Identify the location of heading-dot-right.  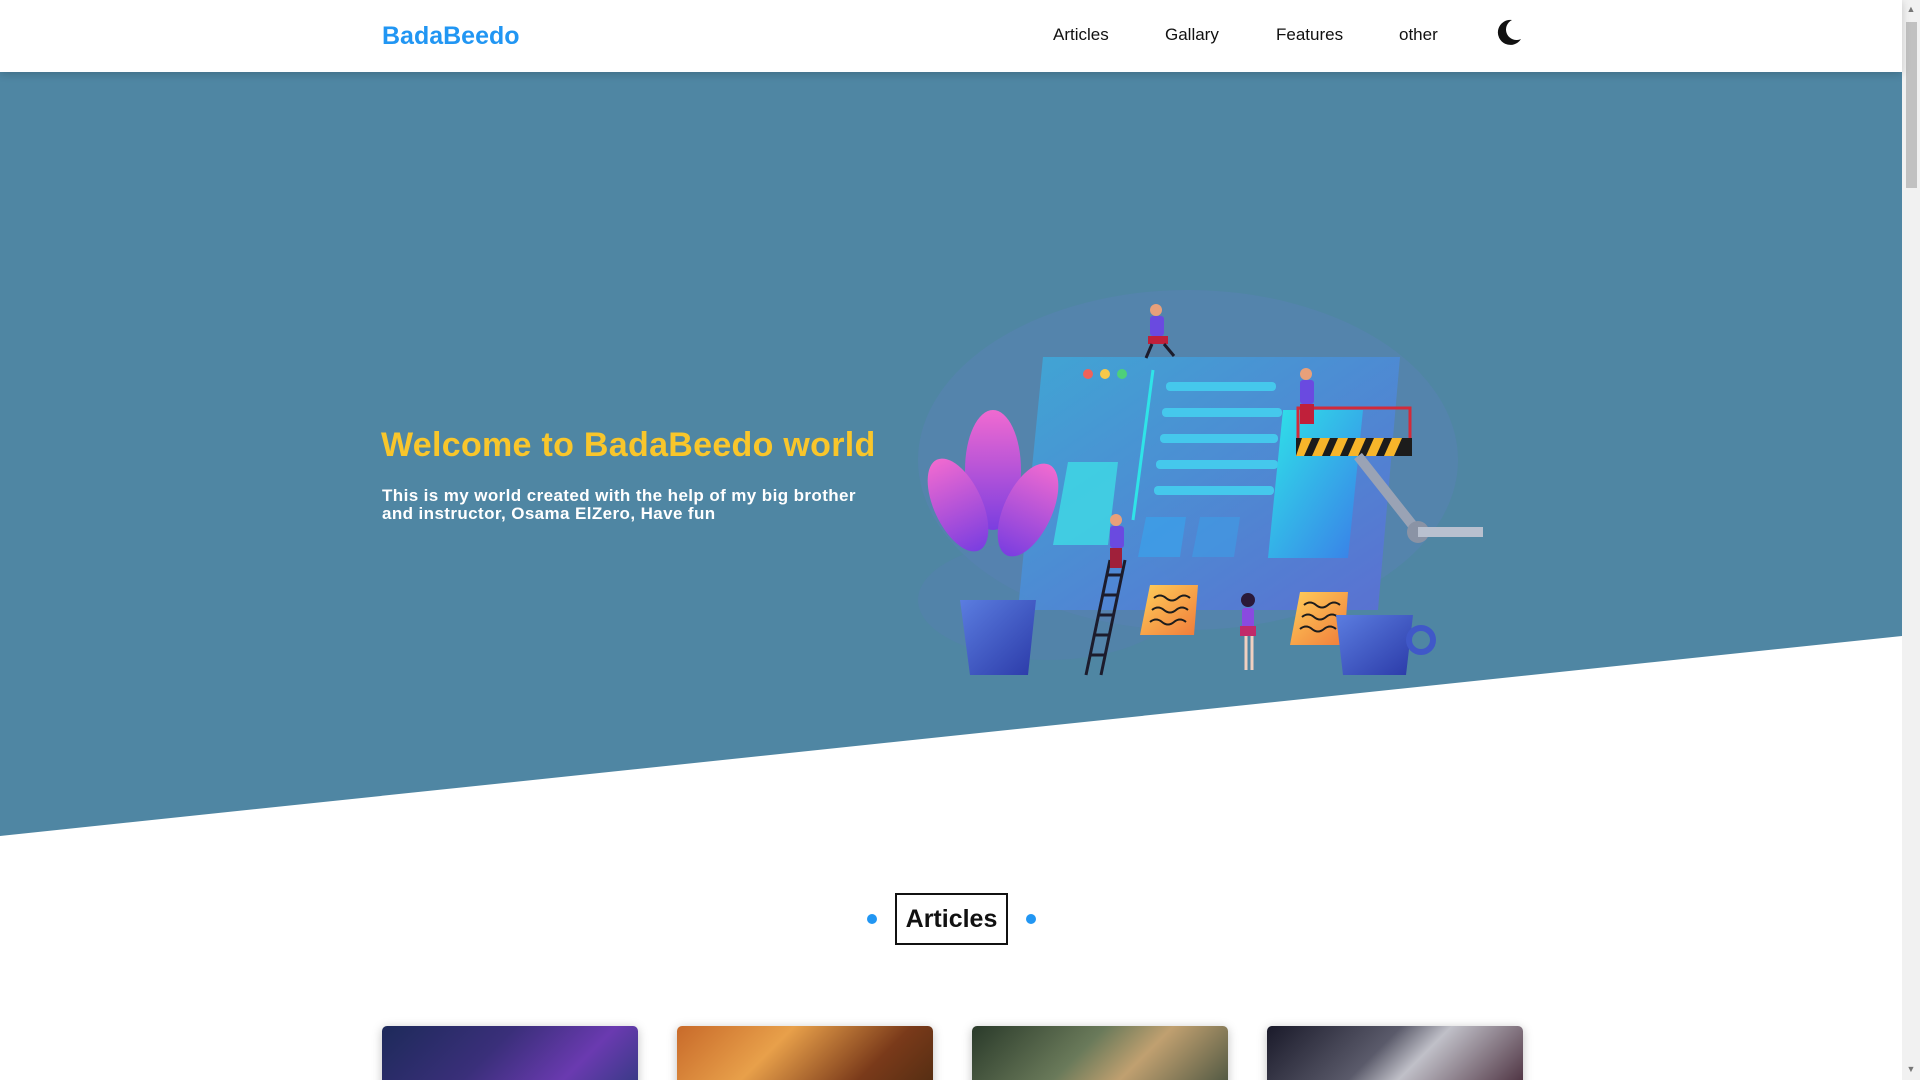
(1031, 919).